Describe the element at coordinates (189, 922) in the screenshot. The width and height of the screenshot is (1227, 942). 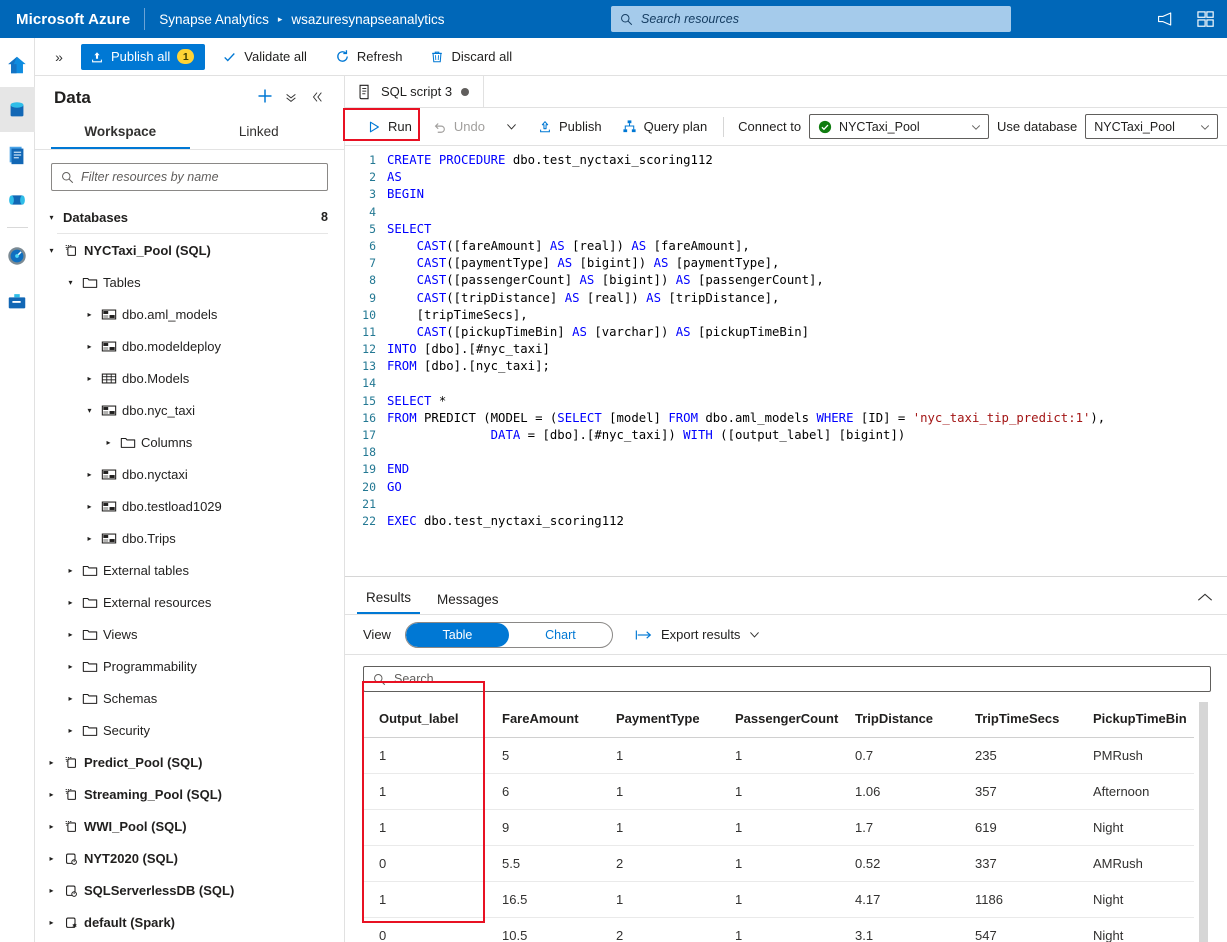
I see `tree-item: ▸ default (Spark)` at that location.